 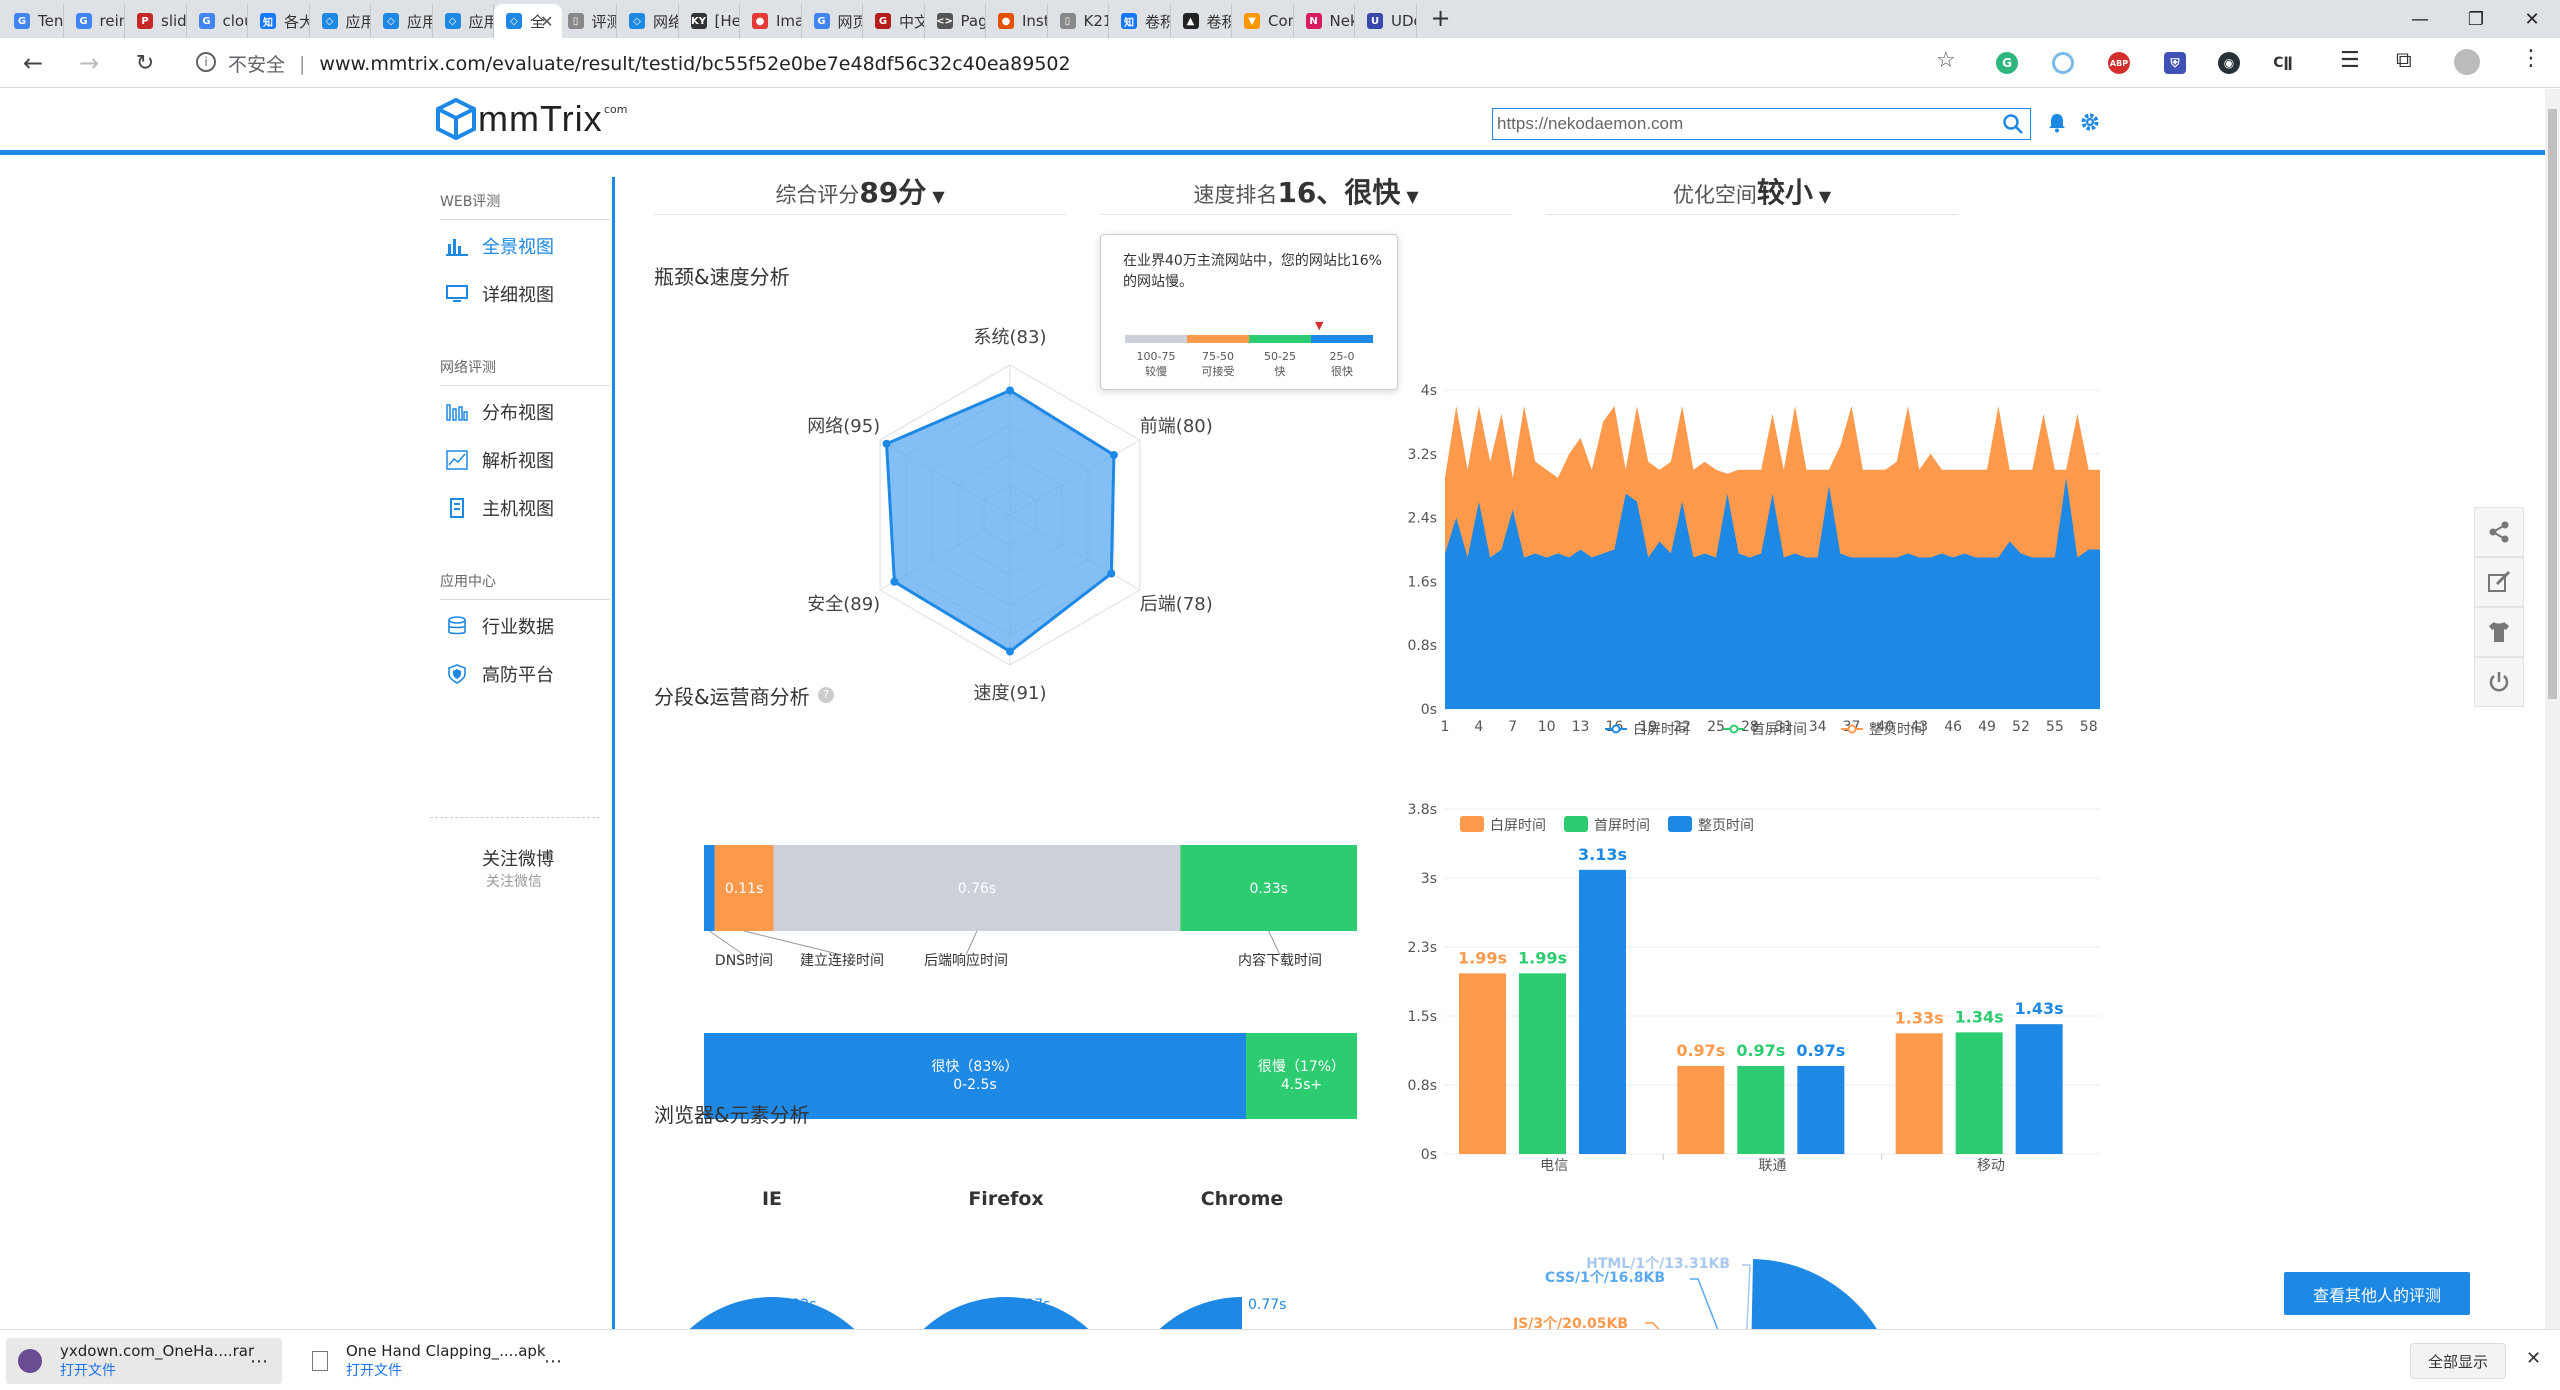 What do you see at coordinates (2007, 63) in the screenshot?
I see `grammarly-extension-icon: G` at bounding box center [2007, 63].